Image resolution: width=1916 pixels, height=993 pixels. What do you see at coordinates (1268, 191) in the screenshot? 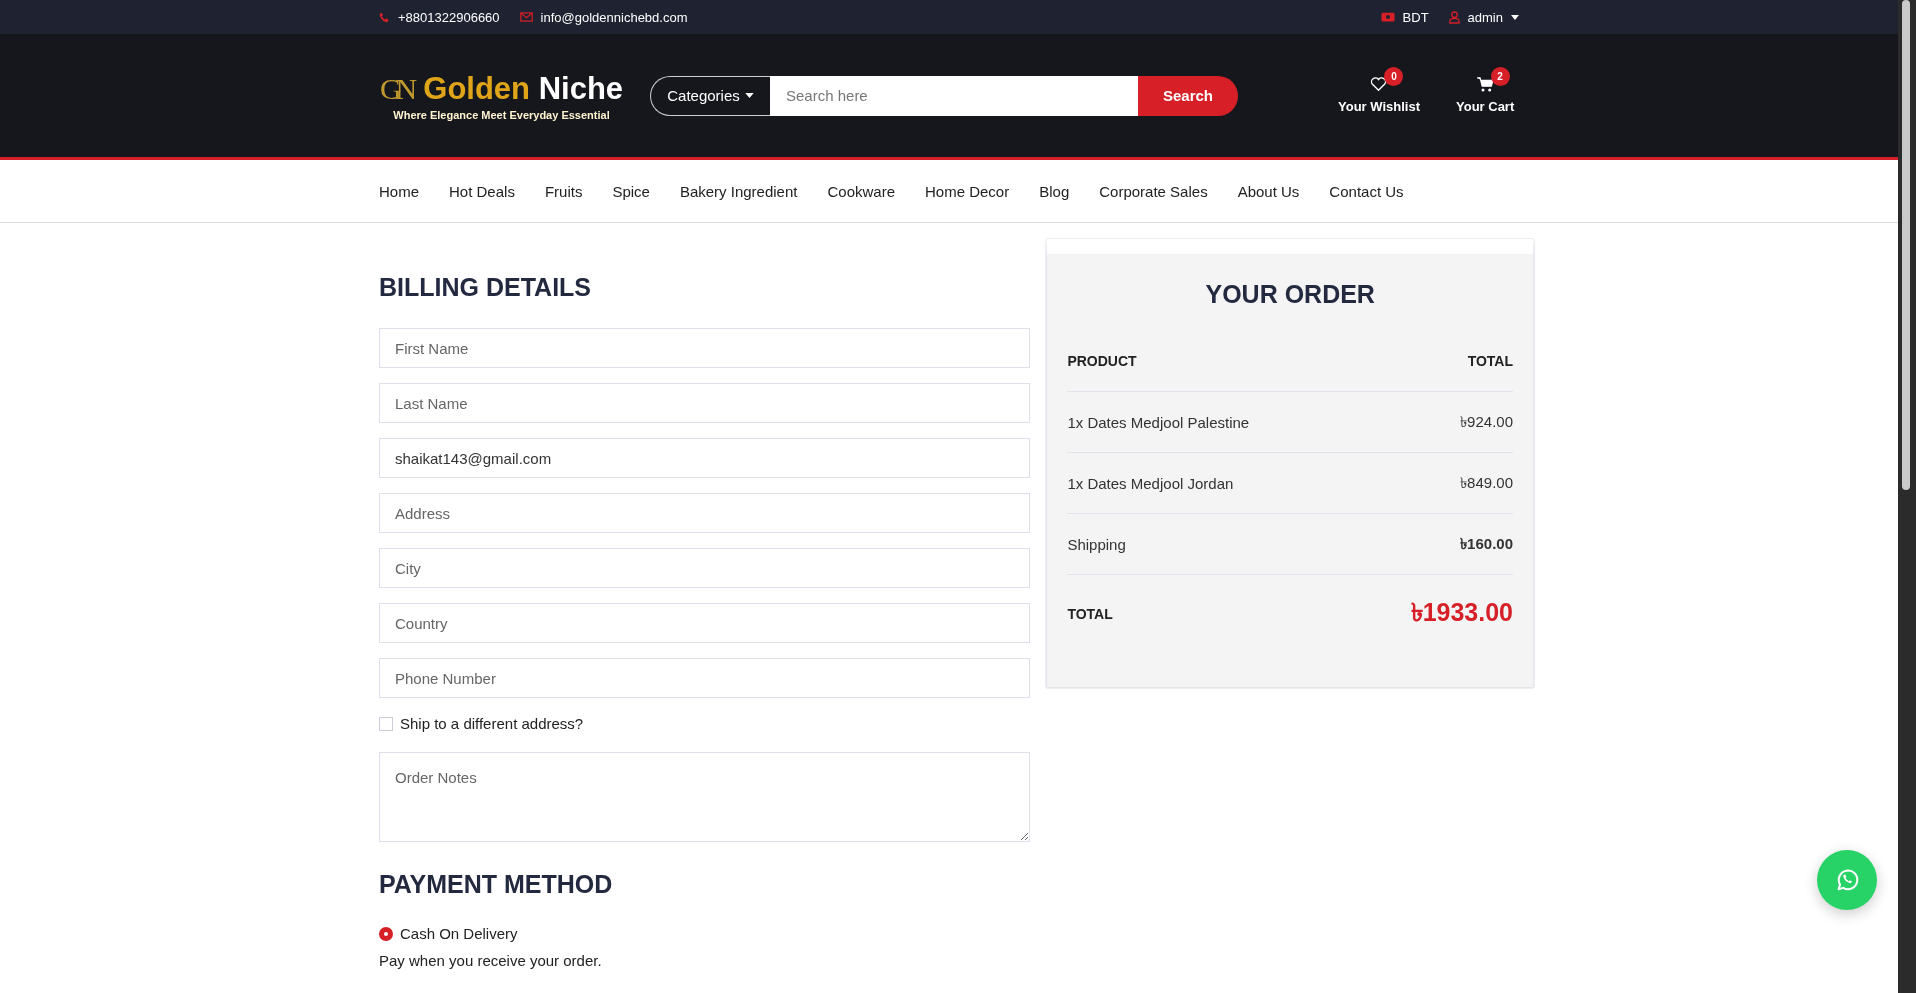
I see `nav-link: About Us` at bounding box center [1268, 191].